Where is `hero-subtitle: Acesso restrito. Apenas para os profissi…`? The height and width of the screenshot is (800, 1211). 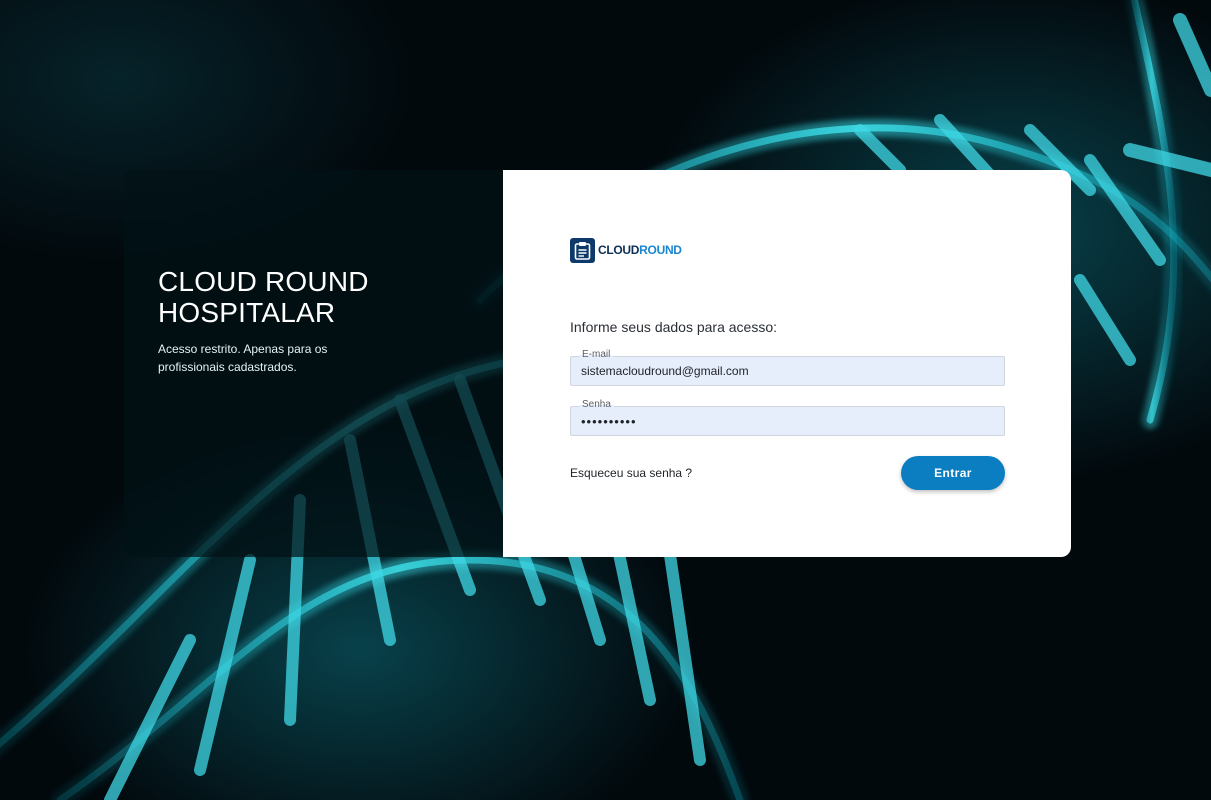
hero-subtitle: Acesso restrito. Apenas para os profissi… is located at coordinates (243, 358).